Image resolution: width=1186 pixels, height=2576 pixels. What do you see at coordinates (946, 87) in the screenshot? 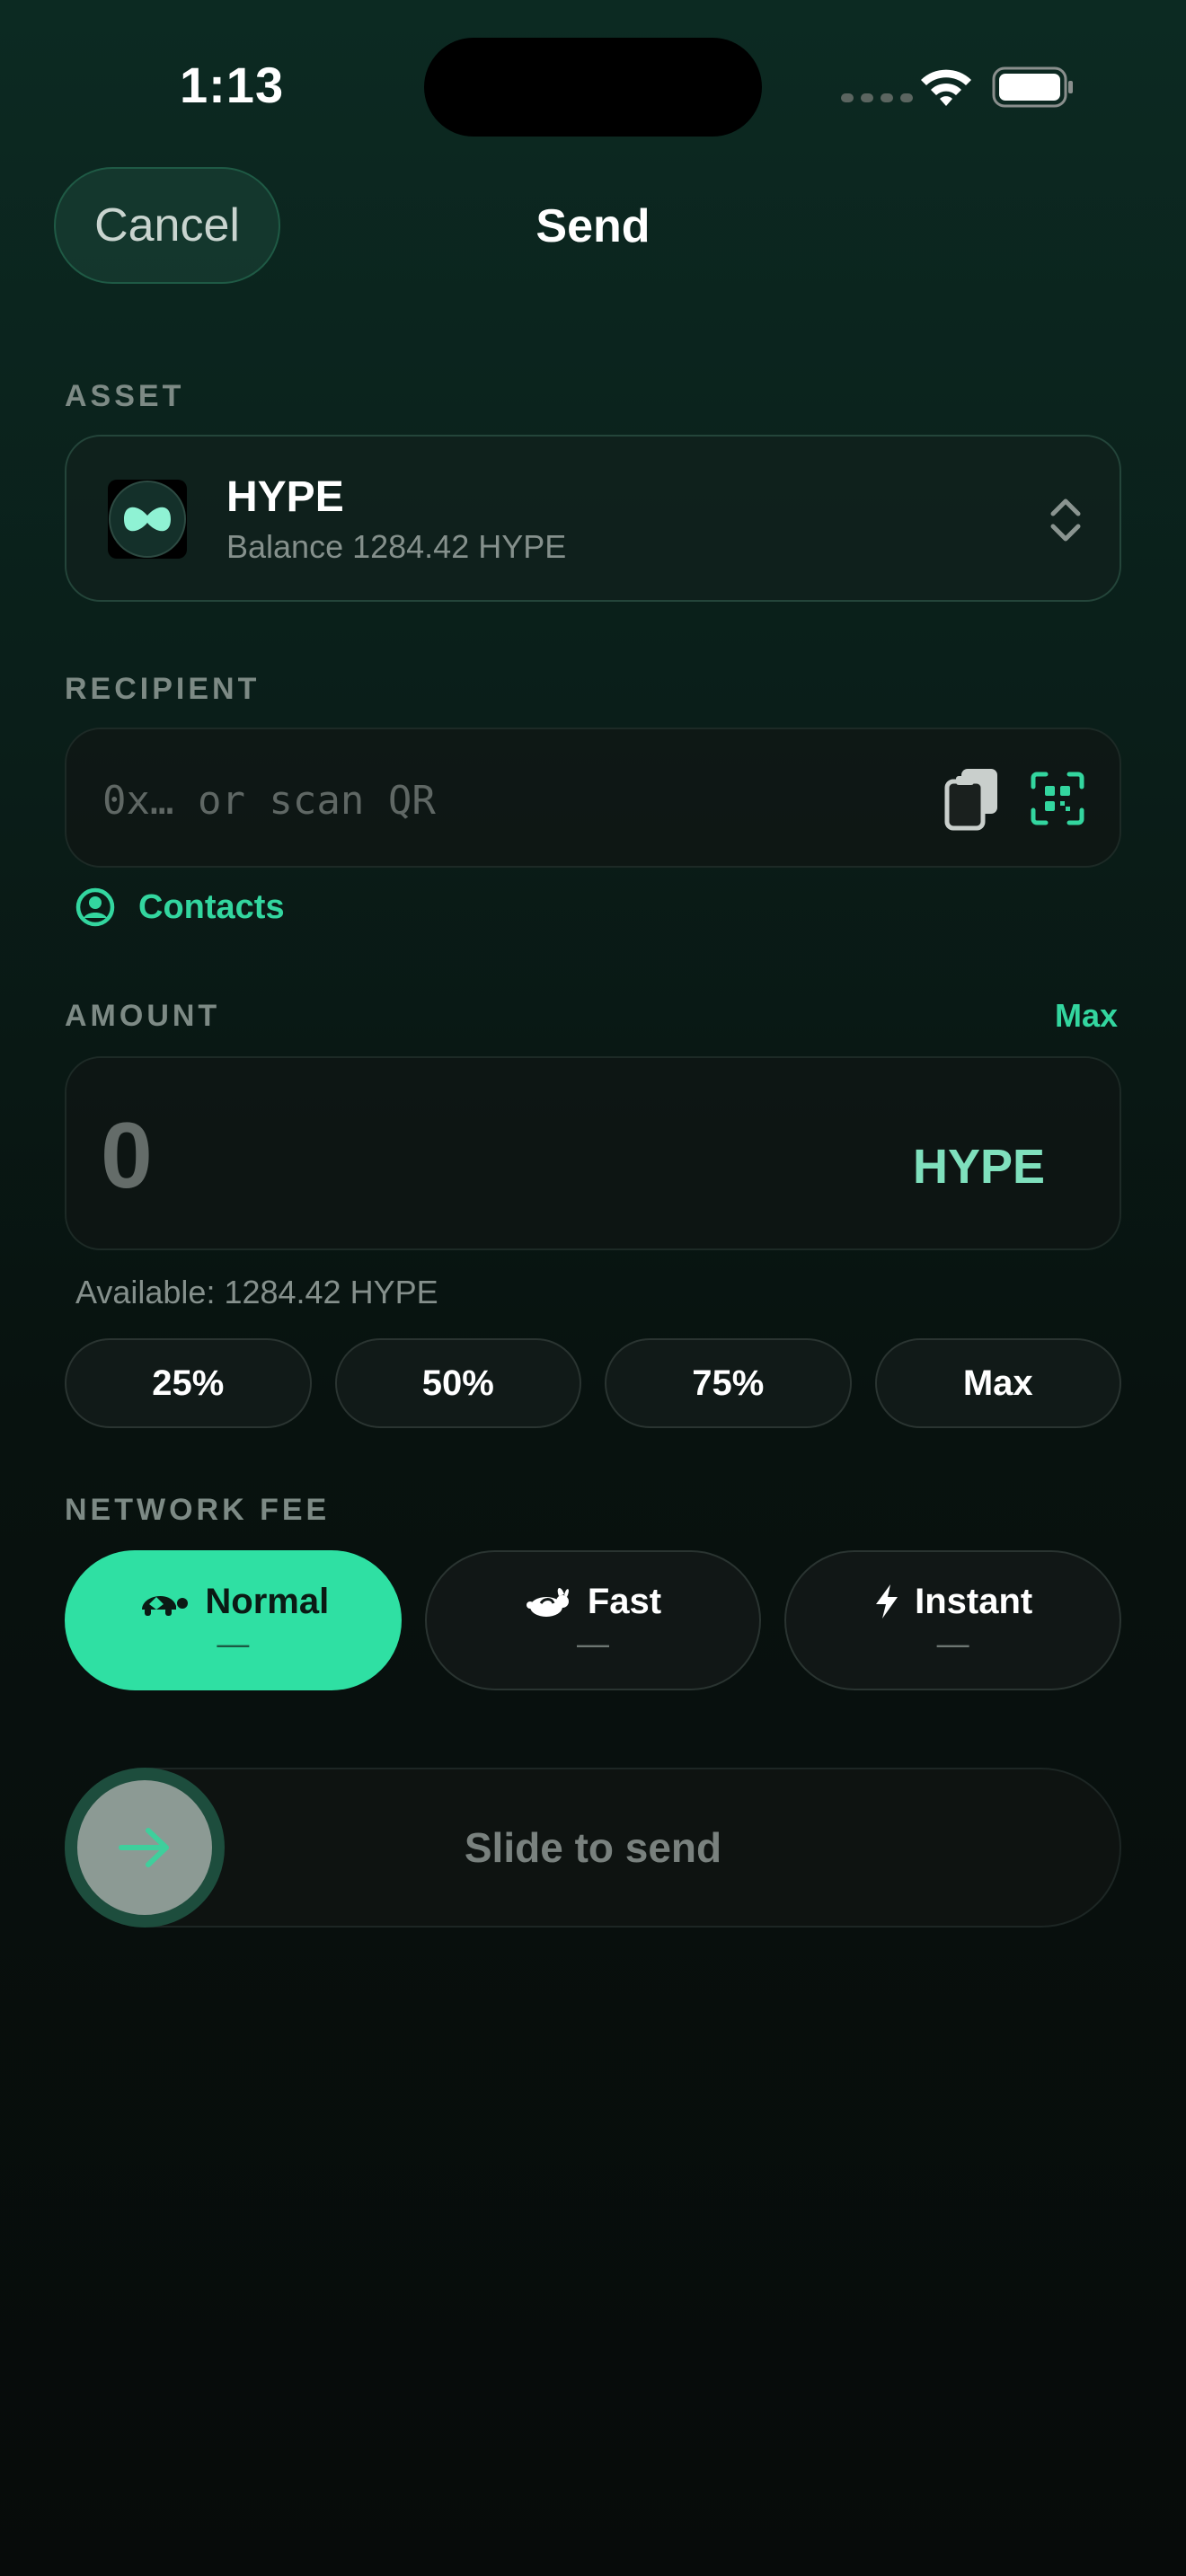
I see `wifi-icon` at bounding box center [946, 87].